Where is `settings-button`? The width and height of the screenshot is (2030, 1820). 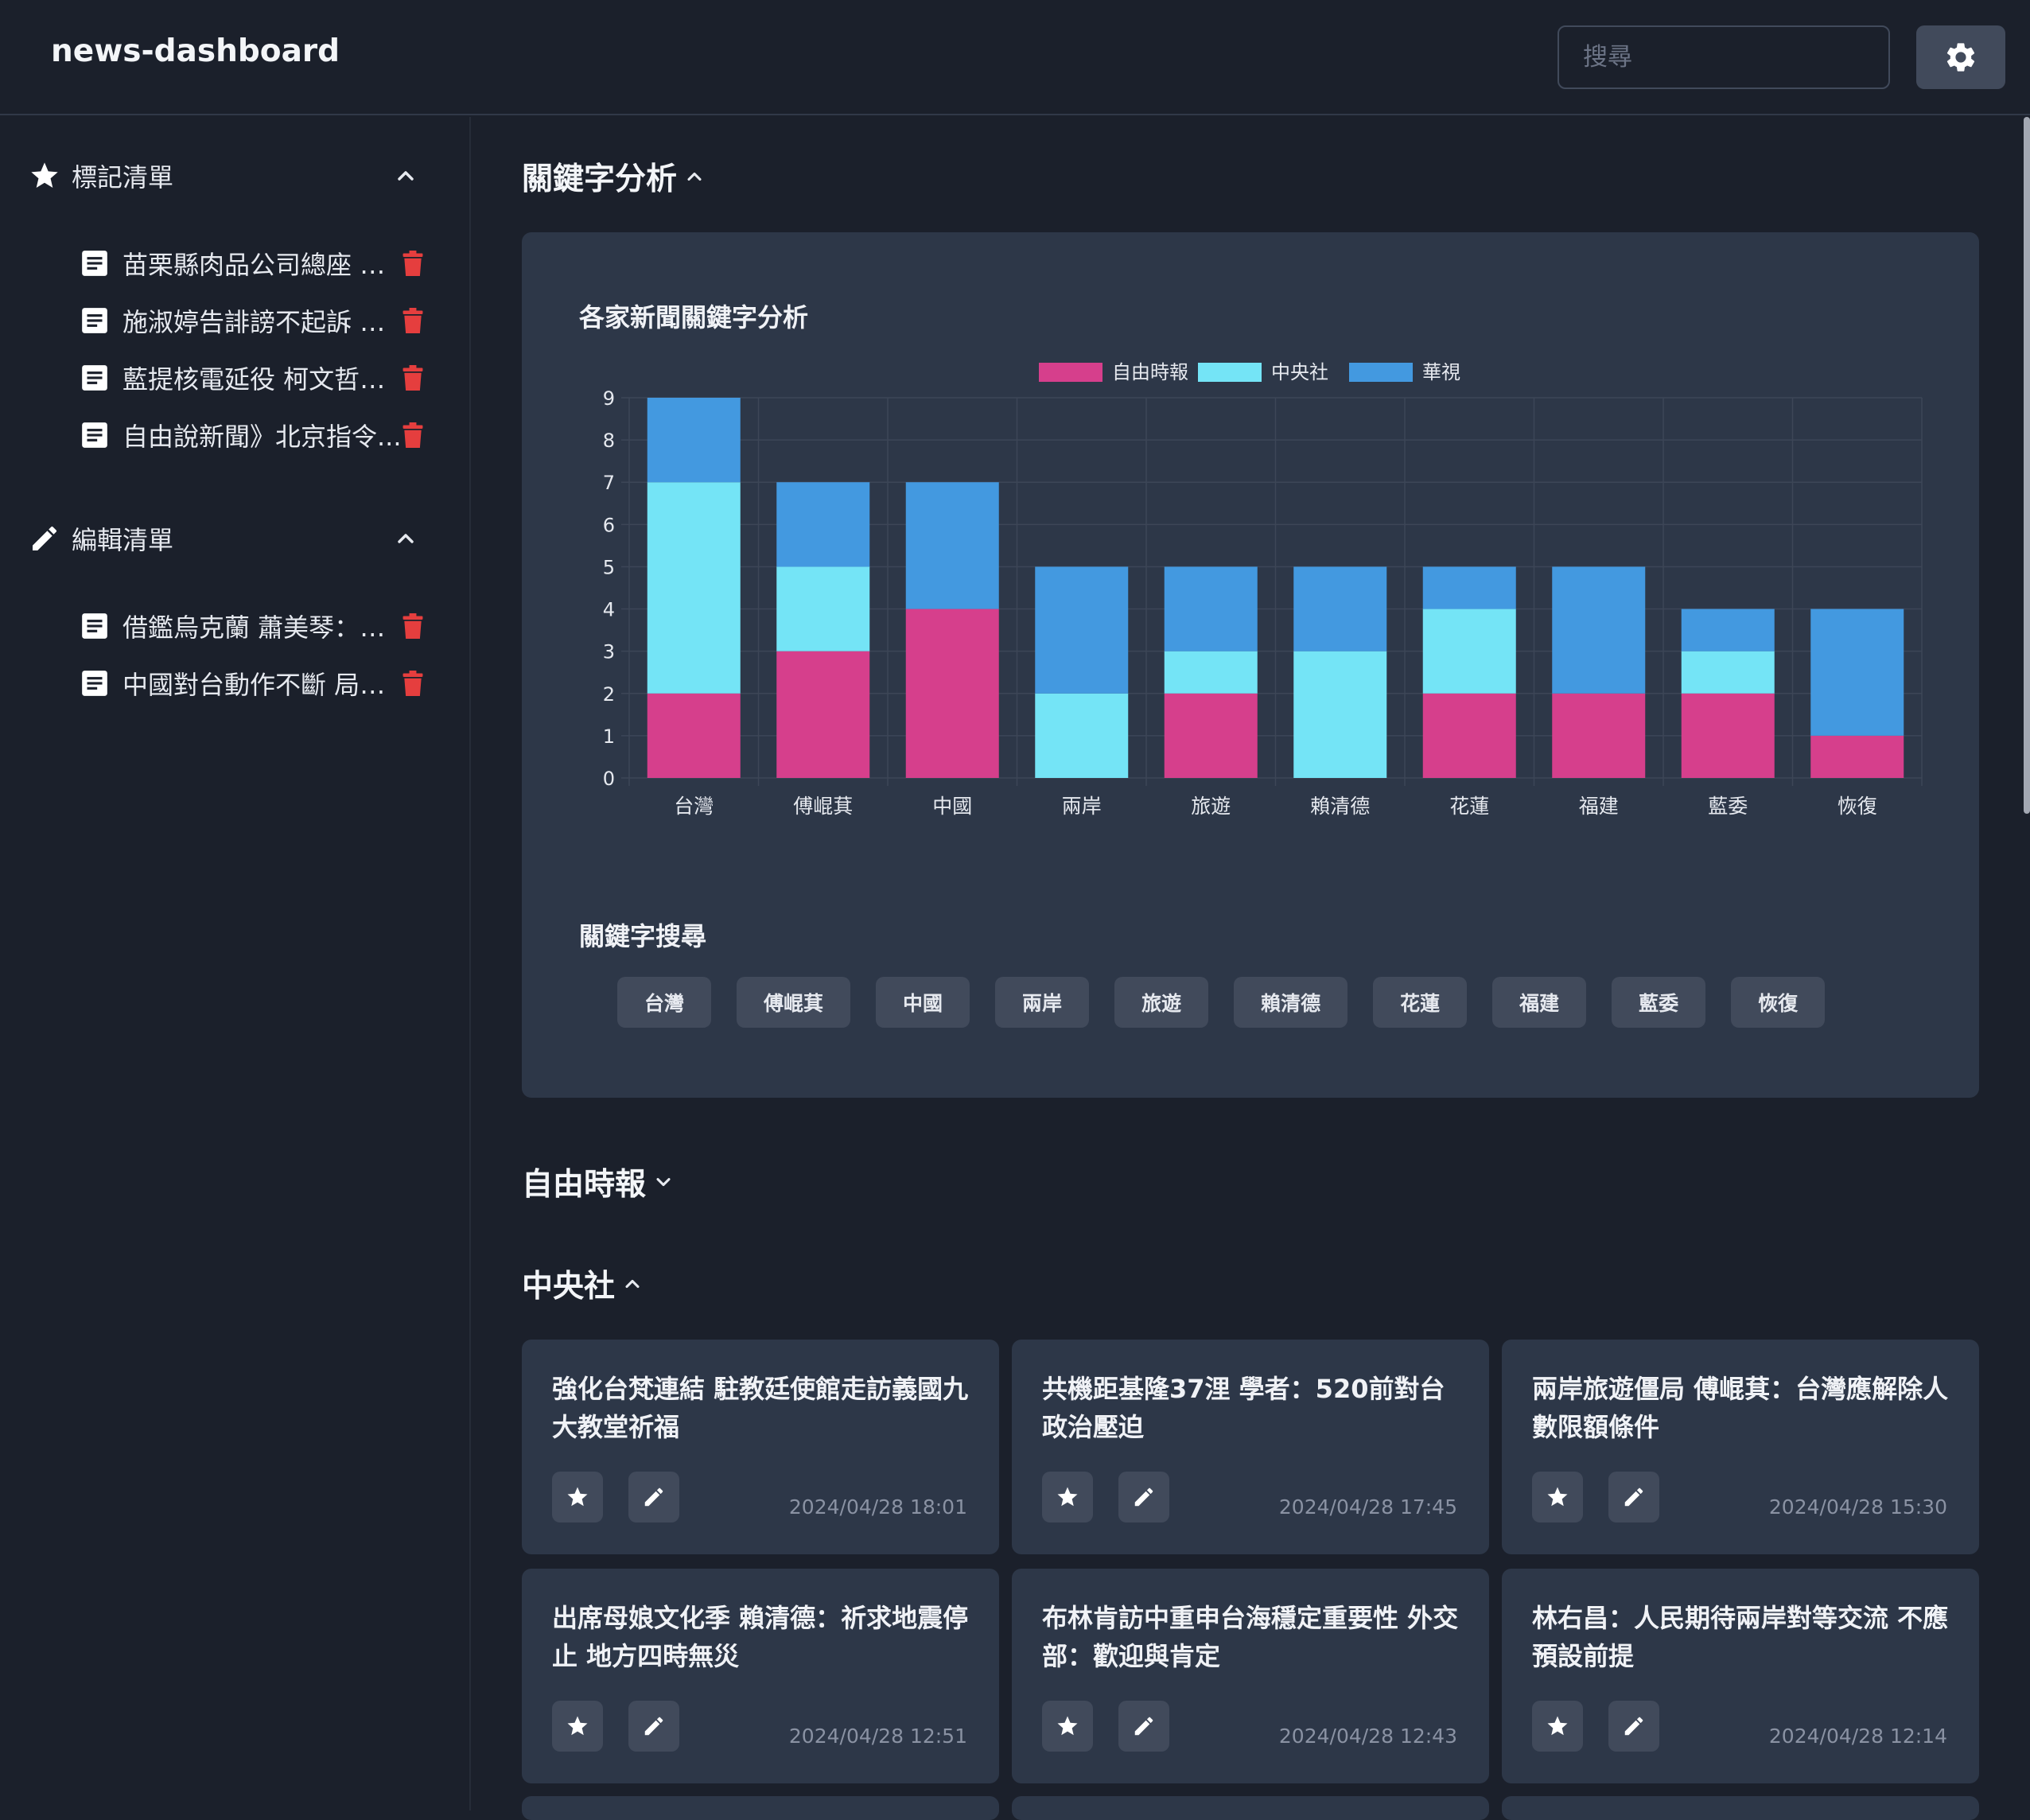 settings-button is located at coordinates (1960, 57).